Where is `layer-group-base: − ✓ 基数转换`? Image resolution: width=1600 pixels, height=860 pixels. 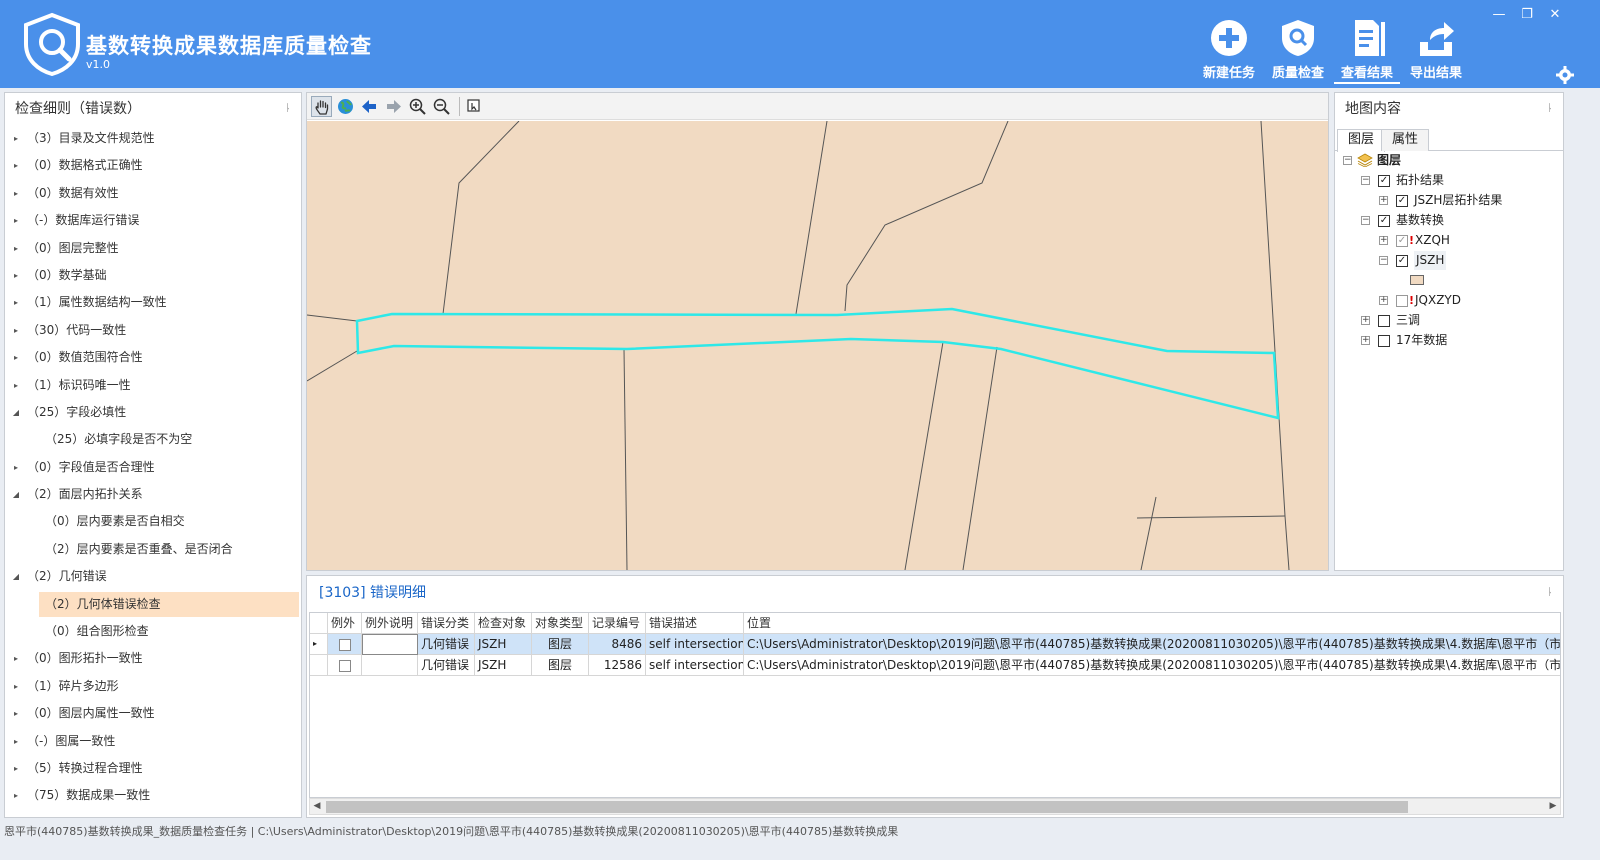
layer-group-base: − ✓ 基数转换 is located at coordinates (1448, 220).